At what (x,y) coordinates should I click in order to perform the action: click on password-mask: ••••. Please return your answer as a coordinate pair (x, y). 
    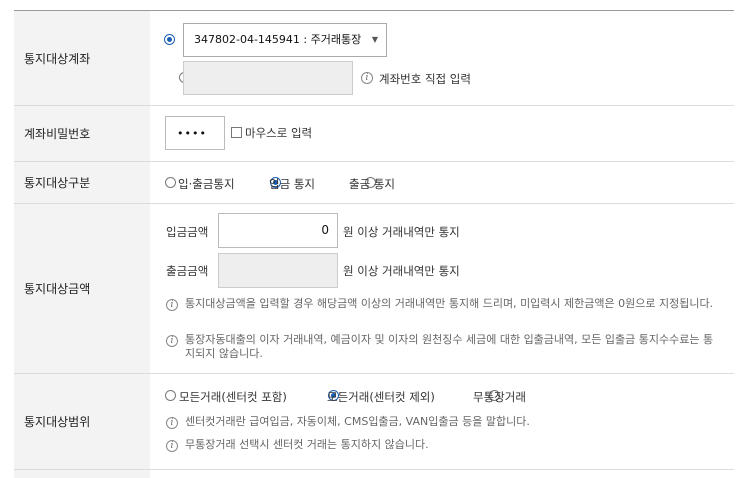
    Looking at the image, I should click on (192, 133).